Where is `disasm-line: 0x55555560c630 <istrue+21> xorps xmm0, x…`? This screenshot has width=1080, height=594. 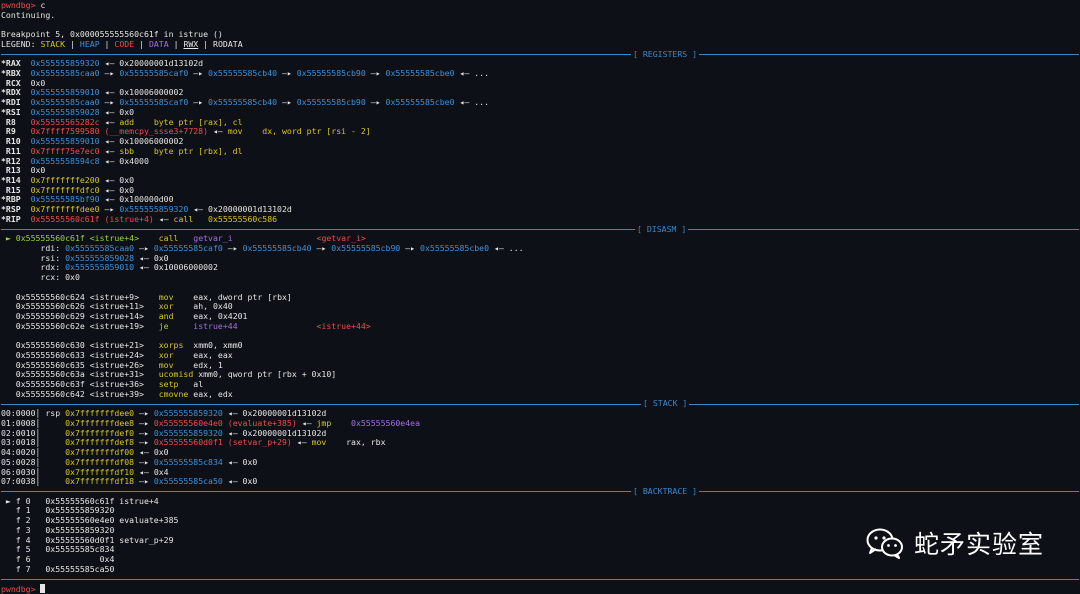
disasm-line: 0x55555560c630 <istrue+21> xorps xmm0, x… is located at coordinates (540, 346).